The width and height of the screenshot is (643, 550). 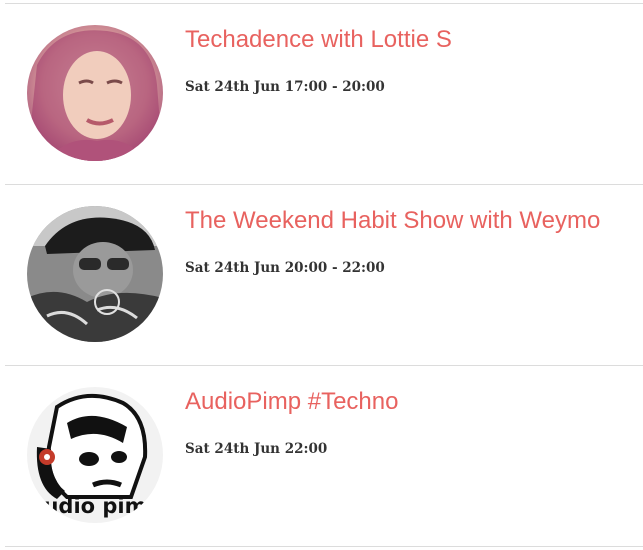 What do you see at coordinates (318, 40) in the screenshot?
I see `show-title: Techadence with Lottie S` at bounding box center [318, 40].